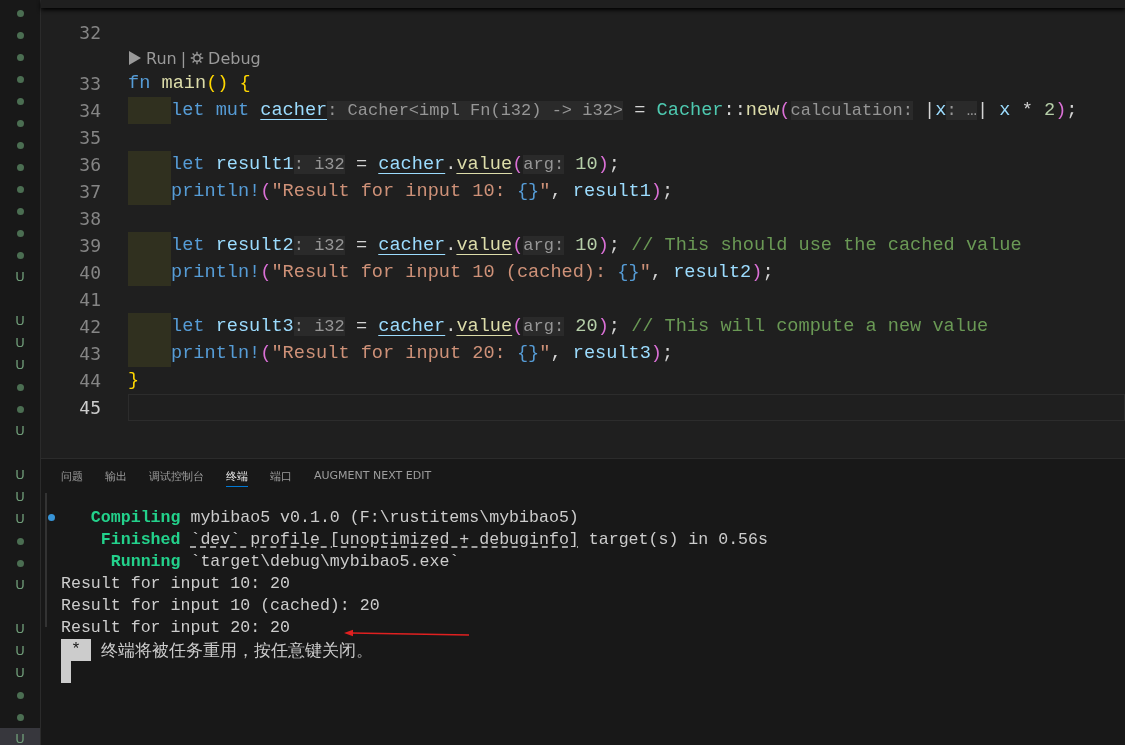 Image resolution: width=1125 pixels, height=745 pixels. What do you see at coordinates (135, 58) in the screenshot?
I see `play-icon` at bounding box center [135, 58].